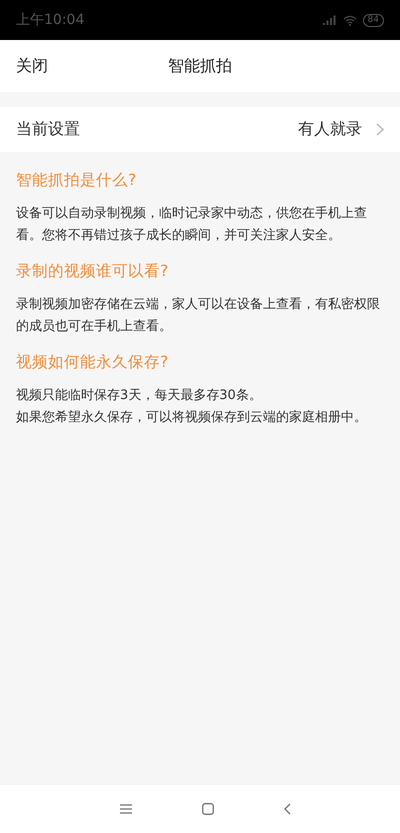 The image size is (400, 833). What do you see at coordinates (48, 129) in the screenshot?
I see `setting-label: 当前设置` at bounding box center [48, 129].